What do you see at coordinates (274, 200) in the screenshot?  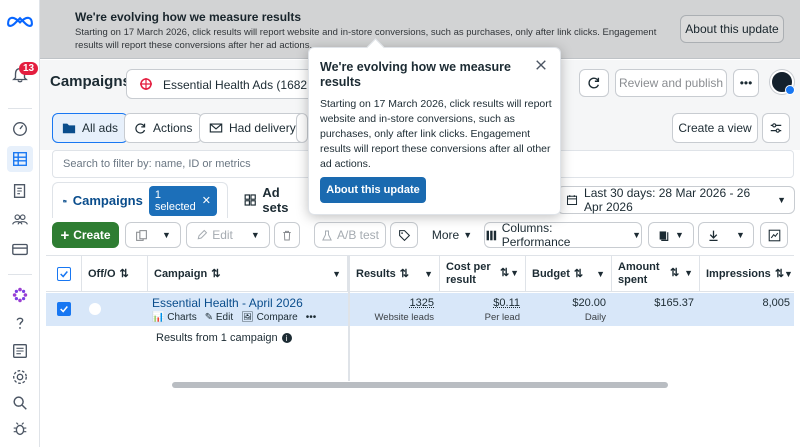 I see `tab-ad-sets: Ad sets` at bounding box center [274, 200].